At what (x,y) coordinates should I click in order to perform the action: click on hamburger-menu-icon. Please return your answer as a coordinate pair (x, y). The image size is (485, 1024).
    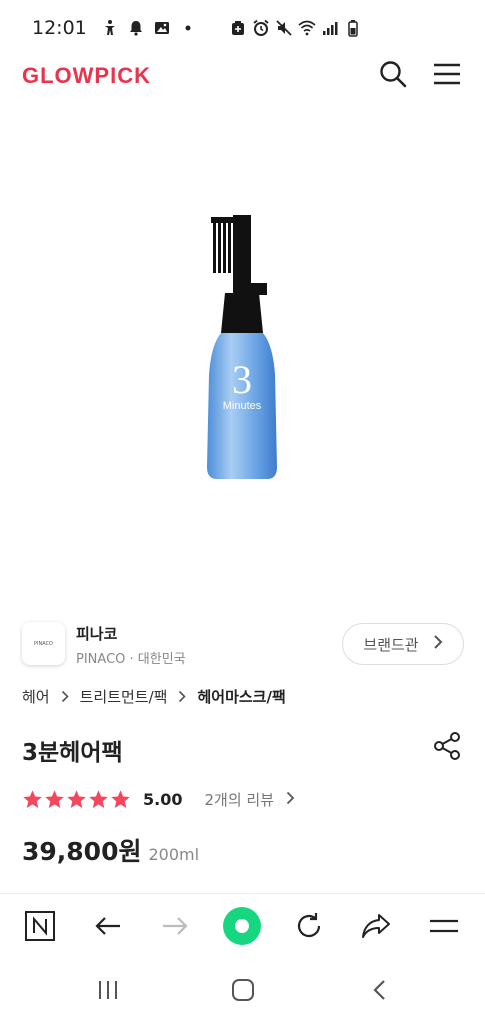
    Looking at the image, I should click on (447, 76).